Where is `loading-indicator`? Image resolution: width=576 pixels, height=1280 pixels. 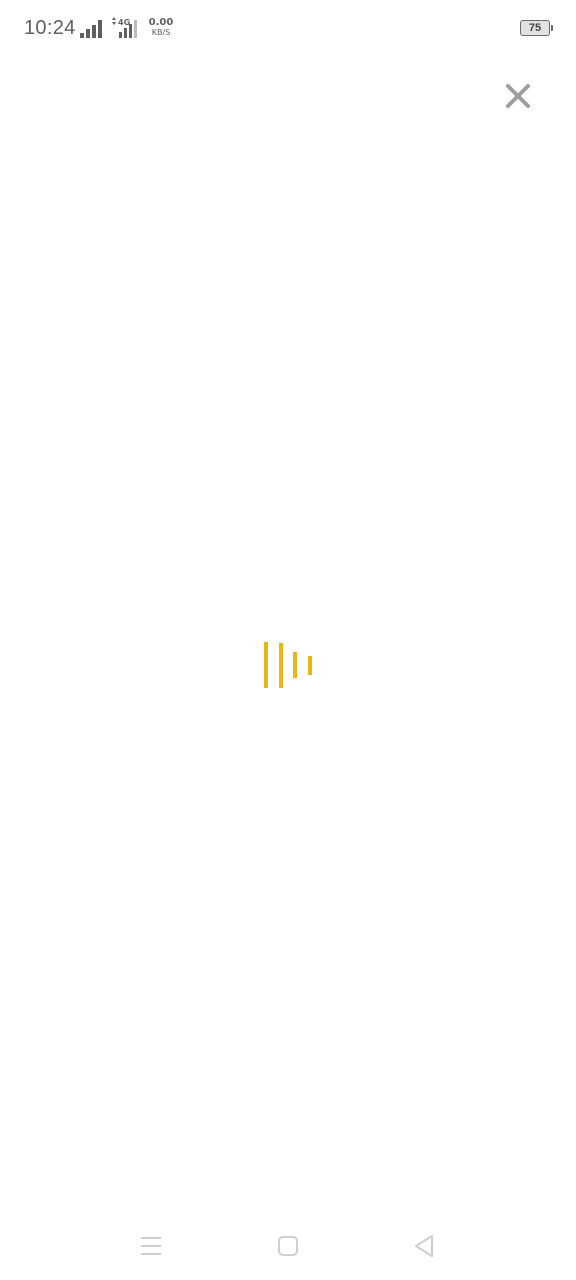 loading-indicator is located at coordinates (289, 666).